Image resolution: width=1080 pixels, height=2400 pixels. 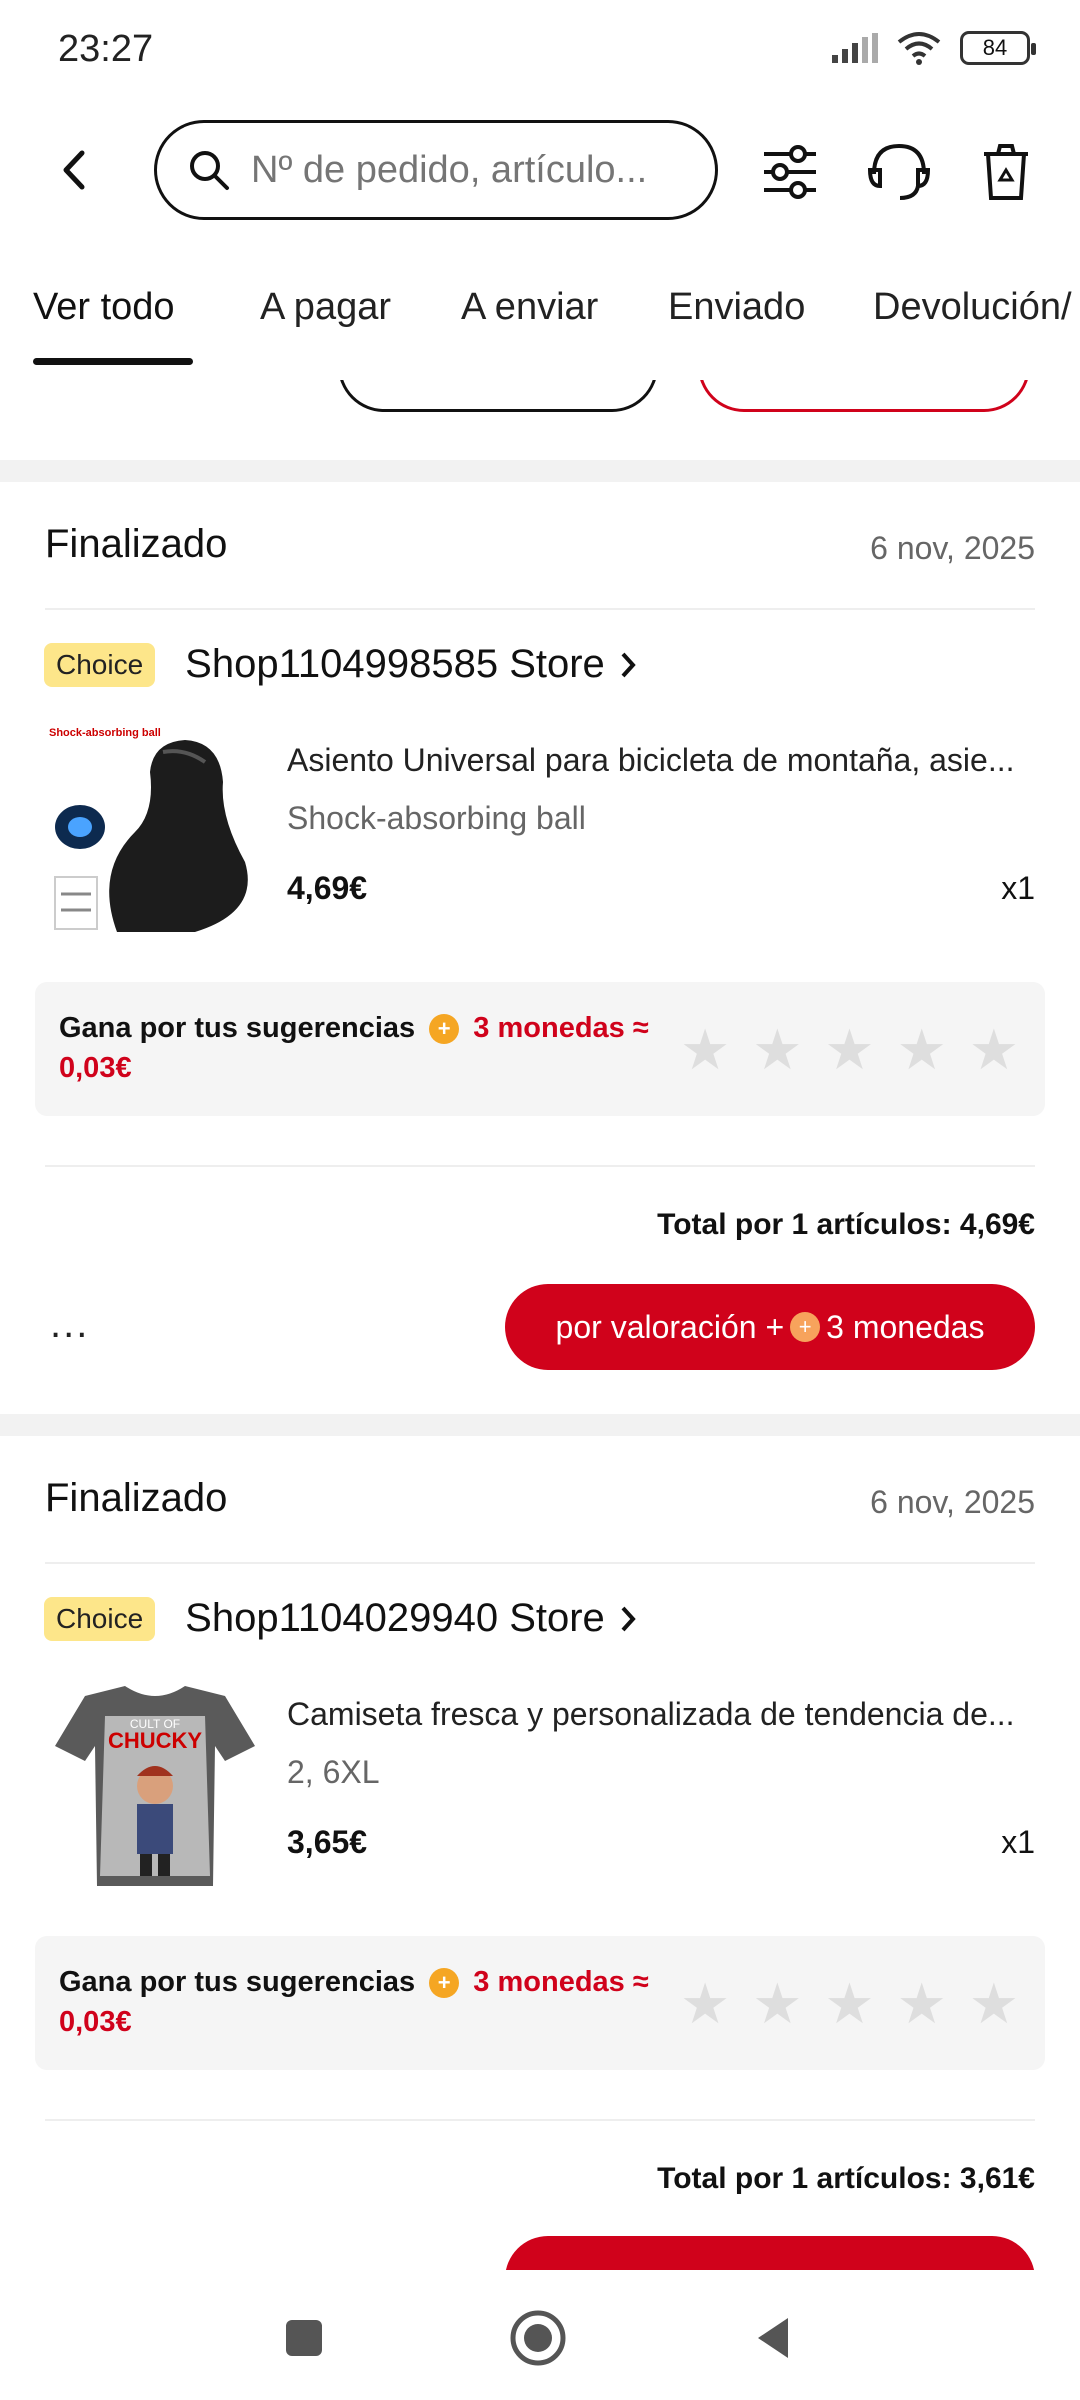 What do you see at coordinates (919, 48) in the screenshot?
I see `wifi-icon` at bounding box center [919, 48].